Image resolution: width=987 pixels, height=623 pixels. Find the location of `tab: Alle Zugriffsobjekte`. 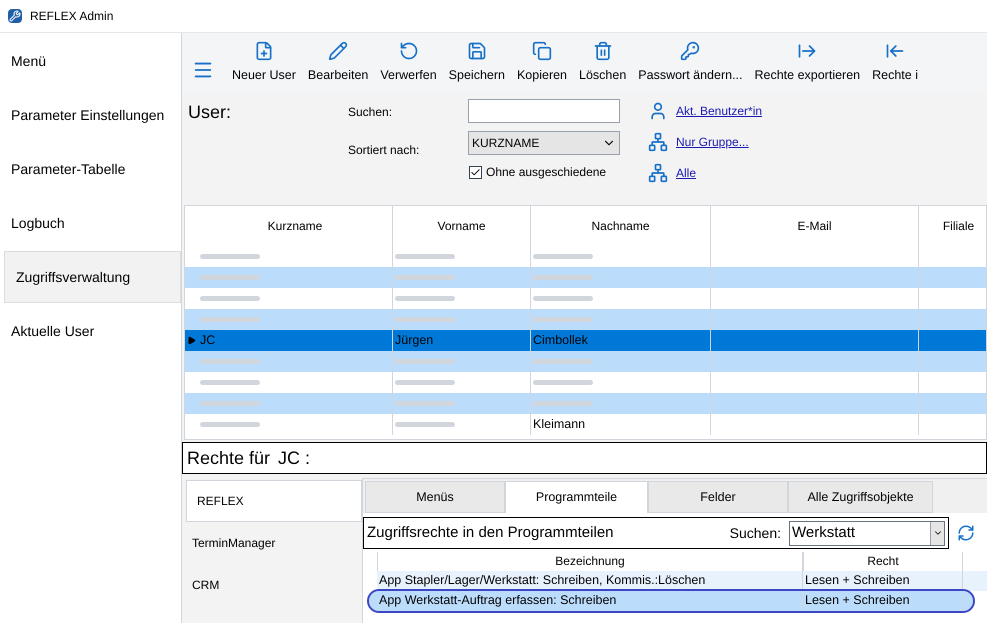

tab: Alle Zugriffsobjekte is located at coordinates (860, 497).